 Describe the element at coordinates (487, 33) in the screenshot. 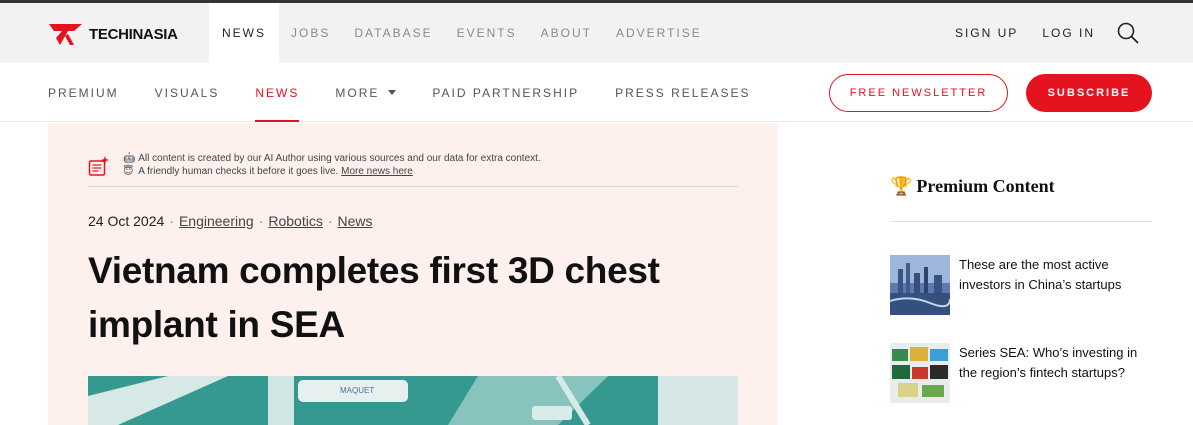

I see `topnav-events: EVENTS` at that location.